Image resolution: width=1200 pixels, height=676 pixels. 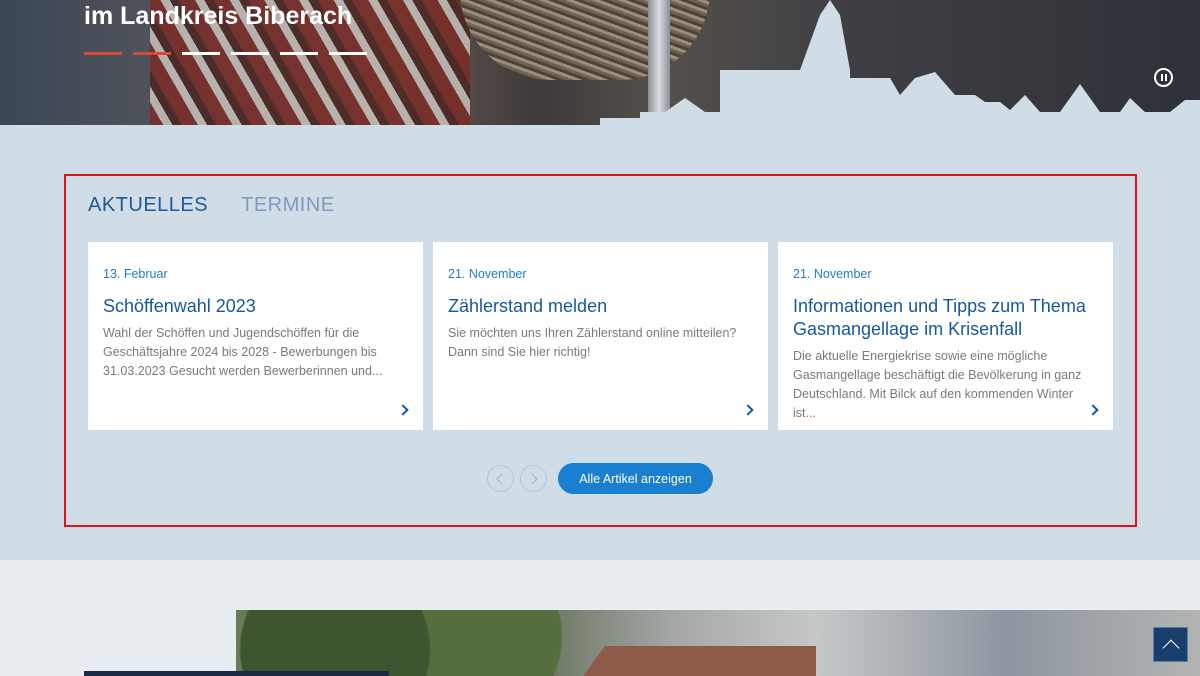 I want to click on hero-title: im Landkreis Biberach, so click(x=218, y=16).